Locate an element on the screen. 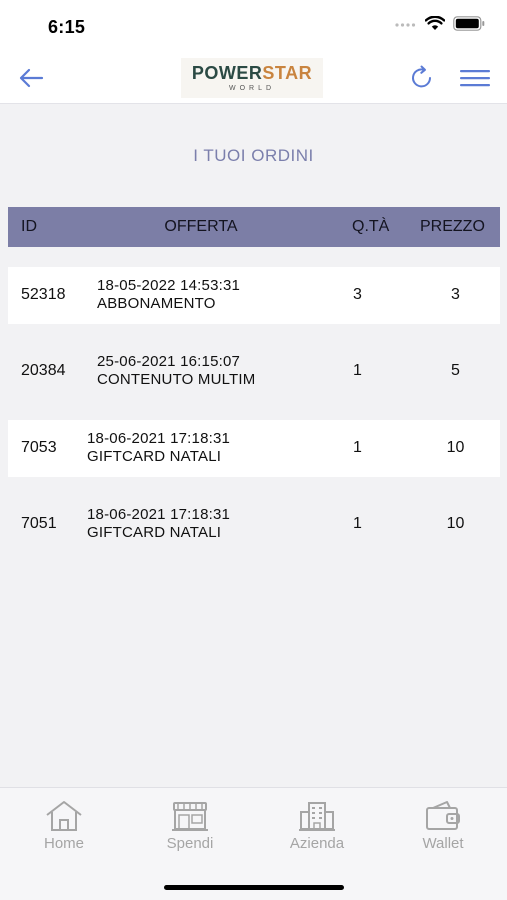 This screenshot has width=507, height=900. shop-icon is located at coordinates (190, 816).